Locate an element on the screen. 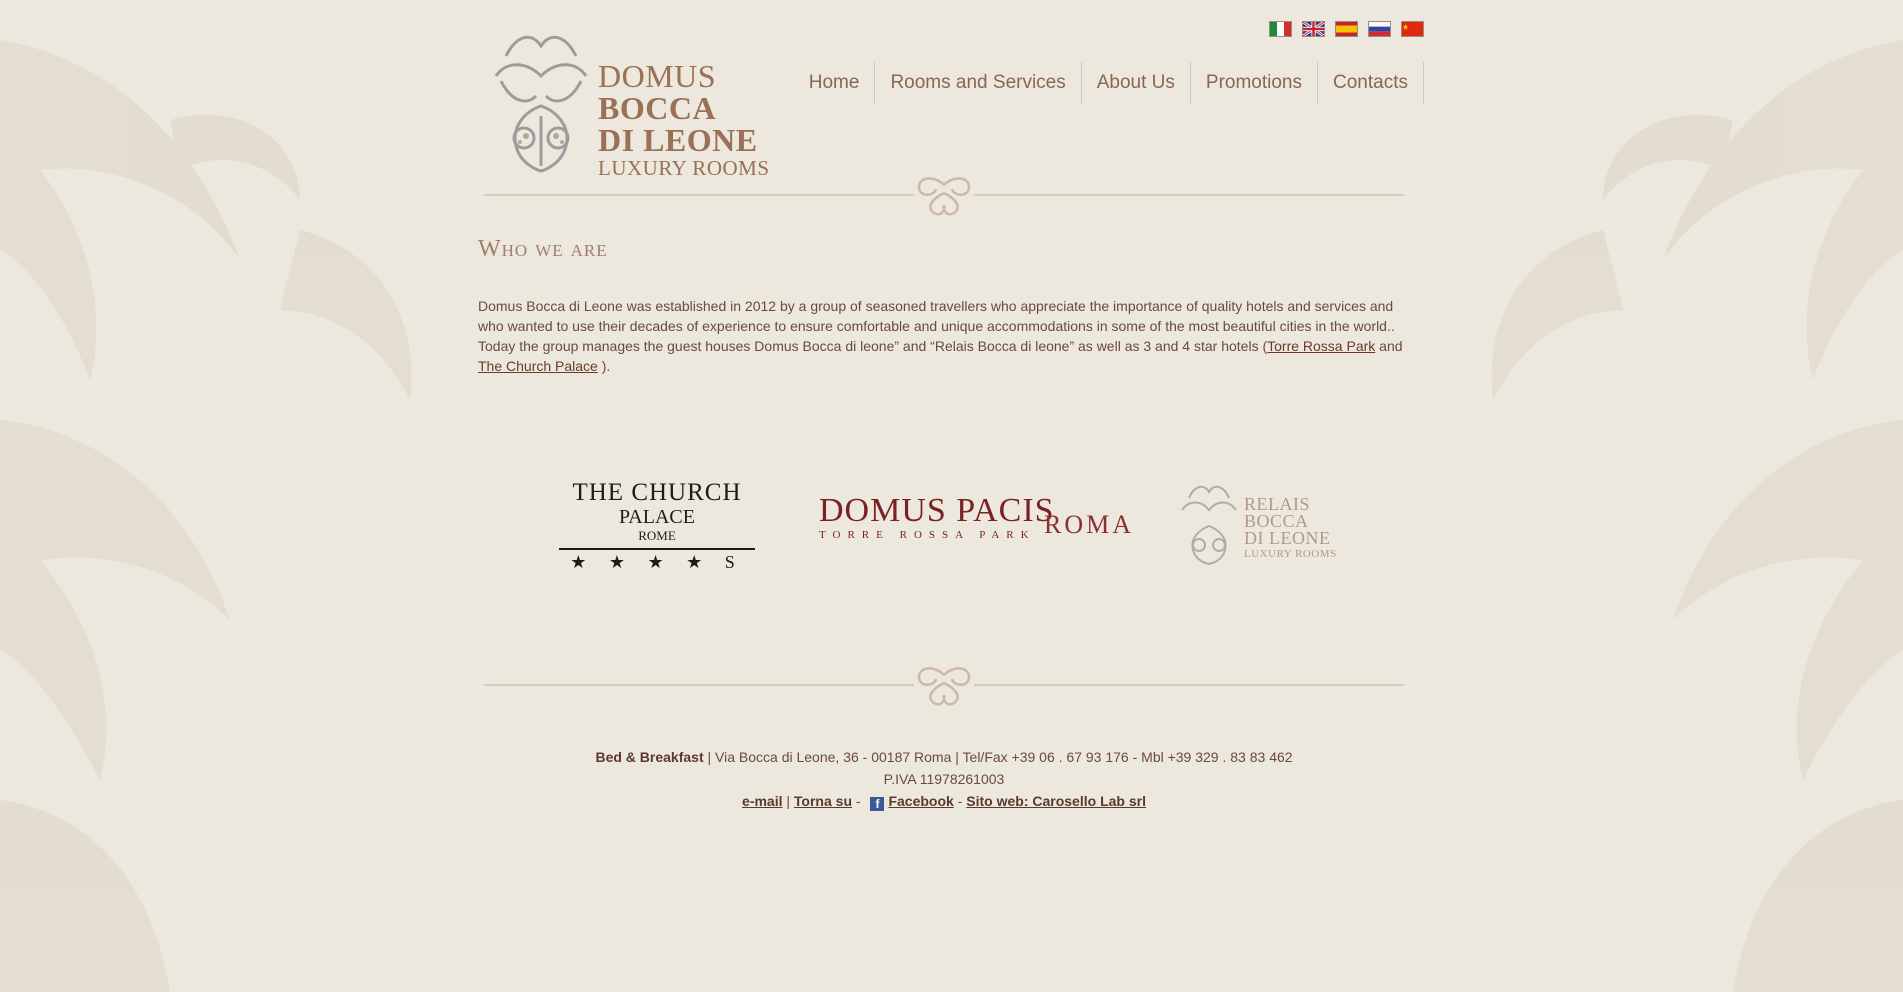 The width and height of the screenshot is (1903, 992). italian-flag-icon: Italiano is located at coordinates (1280, 29).